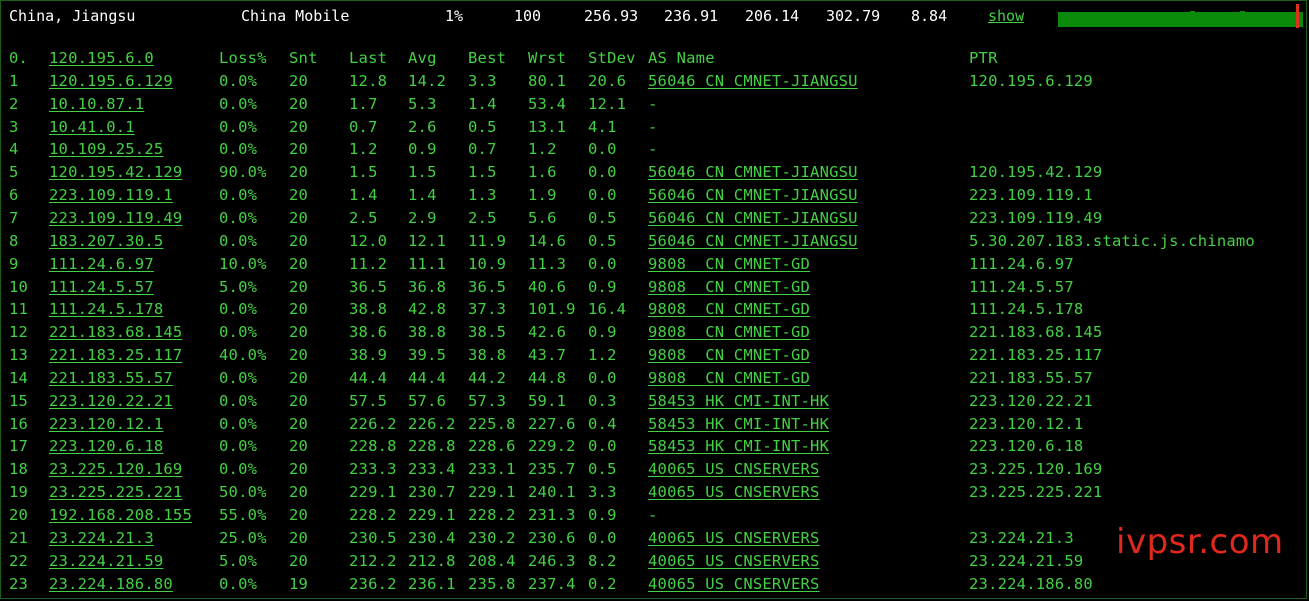 The image size is (1309, 601). Describe the element at coordinates (101, 58) in the screenshot. I see `column-header-host: 120.195.6.0` at that location.